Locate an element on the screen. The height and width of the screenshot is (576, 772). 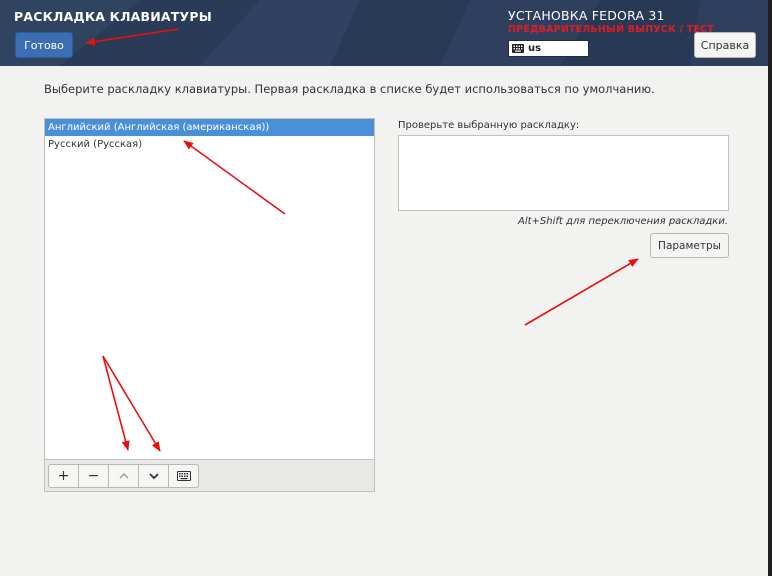
product-title: УСТАНОВКА FEDORA 31 is located at coordinates (586, 15).